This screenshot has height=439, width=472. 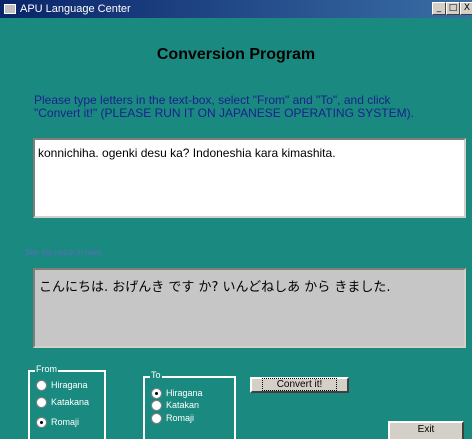 I want to click on convert-button: Convert it!, so click(x=299, y=385).